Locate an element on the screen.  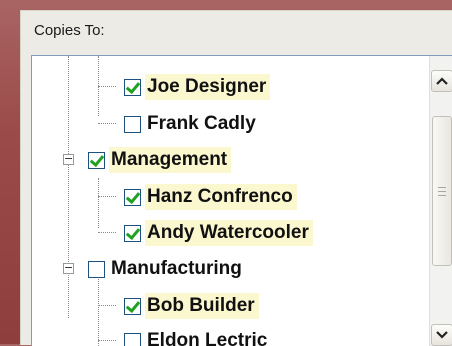
vertical-scrollbar is located at coordinates (440, 201).